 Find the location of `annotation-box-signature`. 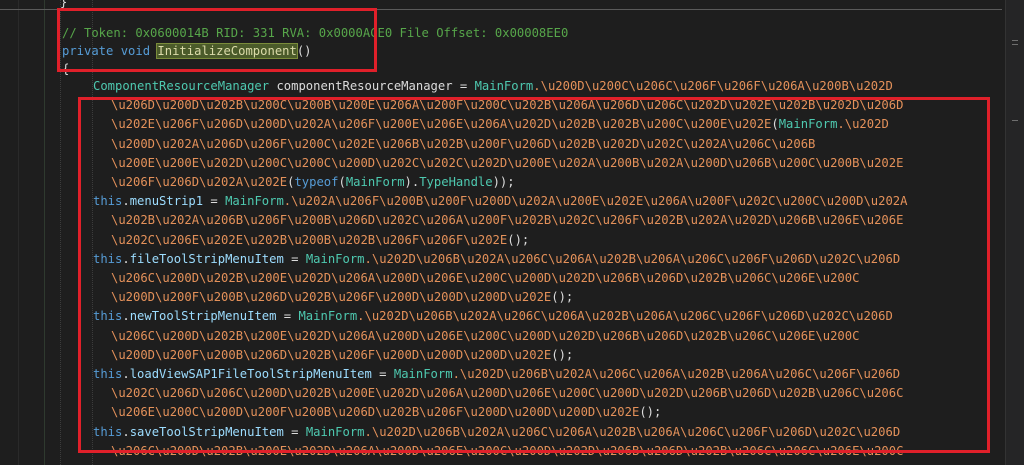

annotation-box-signature is located at coordinates (217, 40).